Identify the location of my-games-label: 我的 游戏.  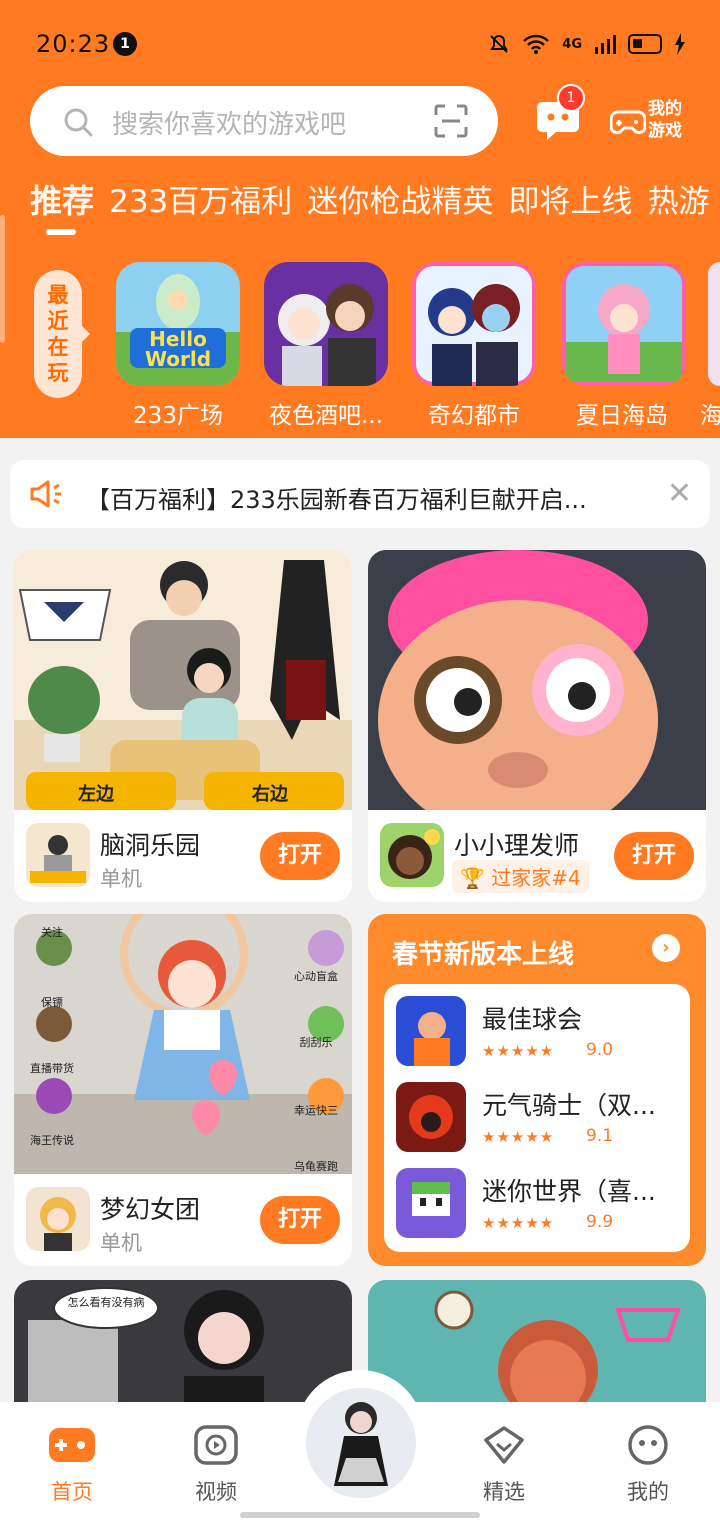
(674, 120).